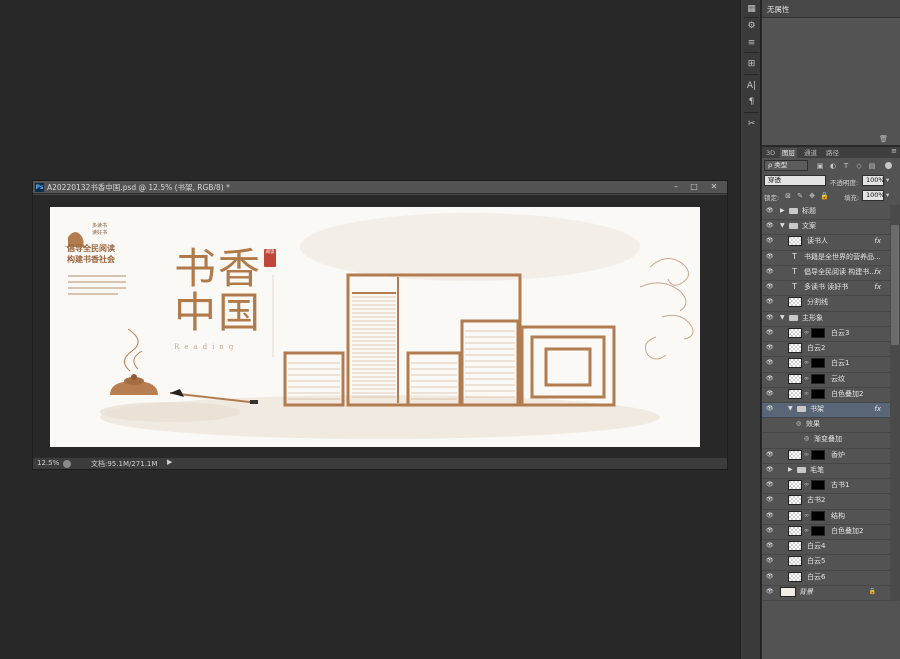  I want to click on lock-image-icon: ✎, so click(800, 196).